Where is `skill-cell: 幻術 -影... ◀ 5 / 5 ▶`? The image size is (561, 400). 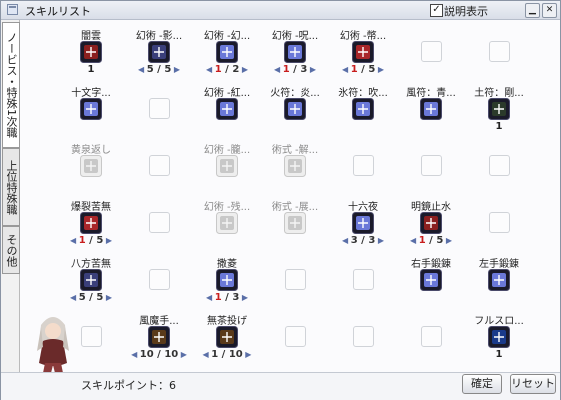
skill-cell: 幻術 -影... ◀ 5 / 5 ▶ is located at coordinates (159, 56).